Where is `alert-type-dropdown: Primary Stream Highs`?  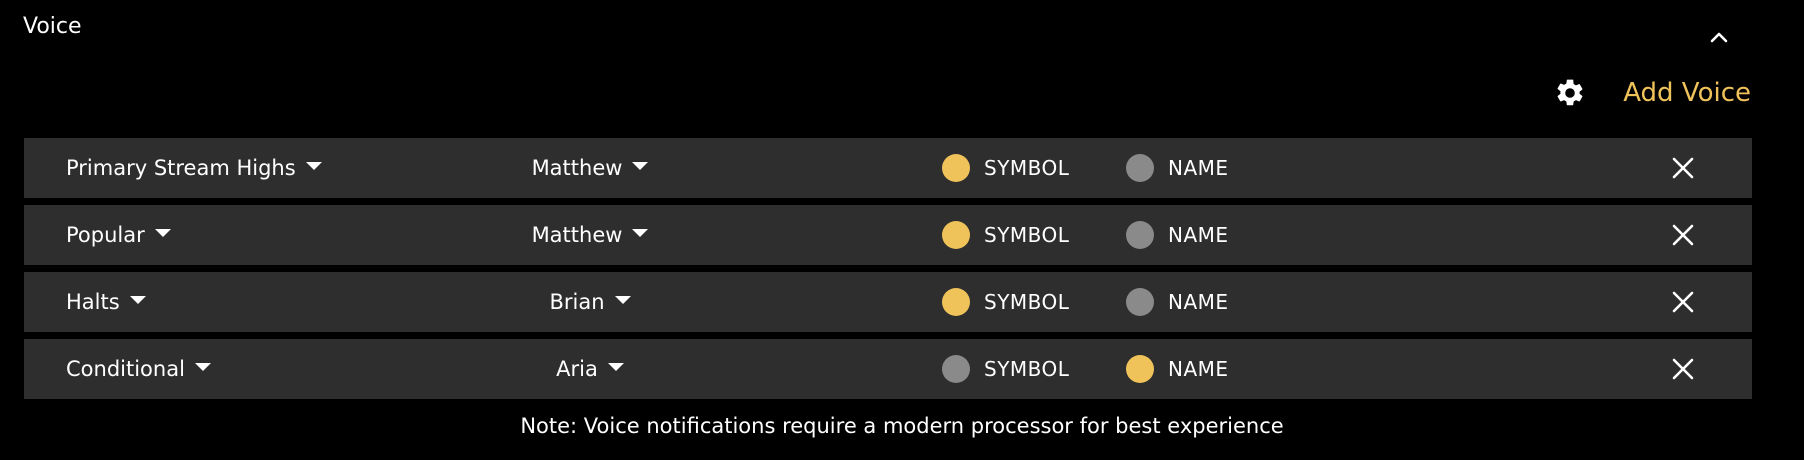
alert-type-dropdown: Primary Stream Highs is located at coordinates (194, 168).